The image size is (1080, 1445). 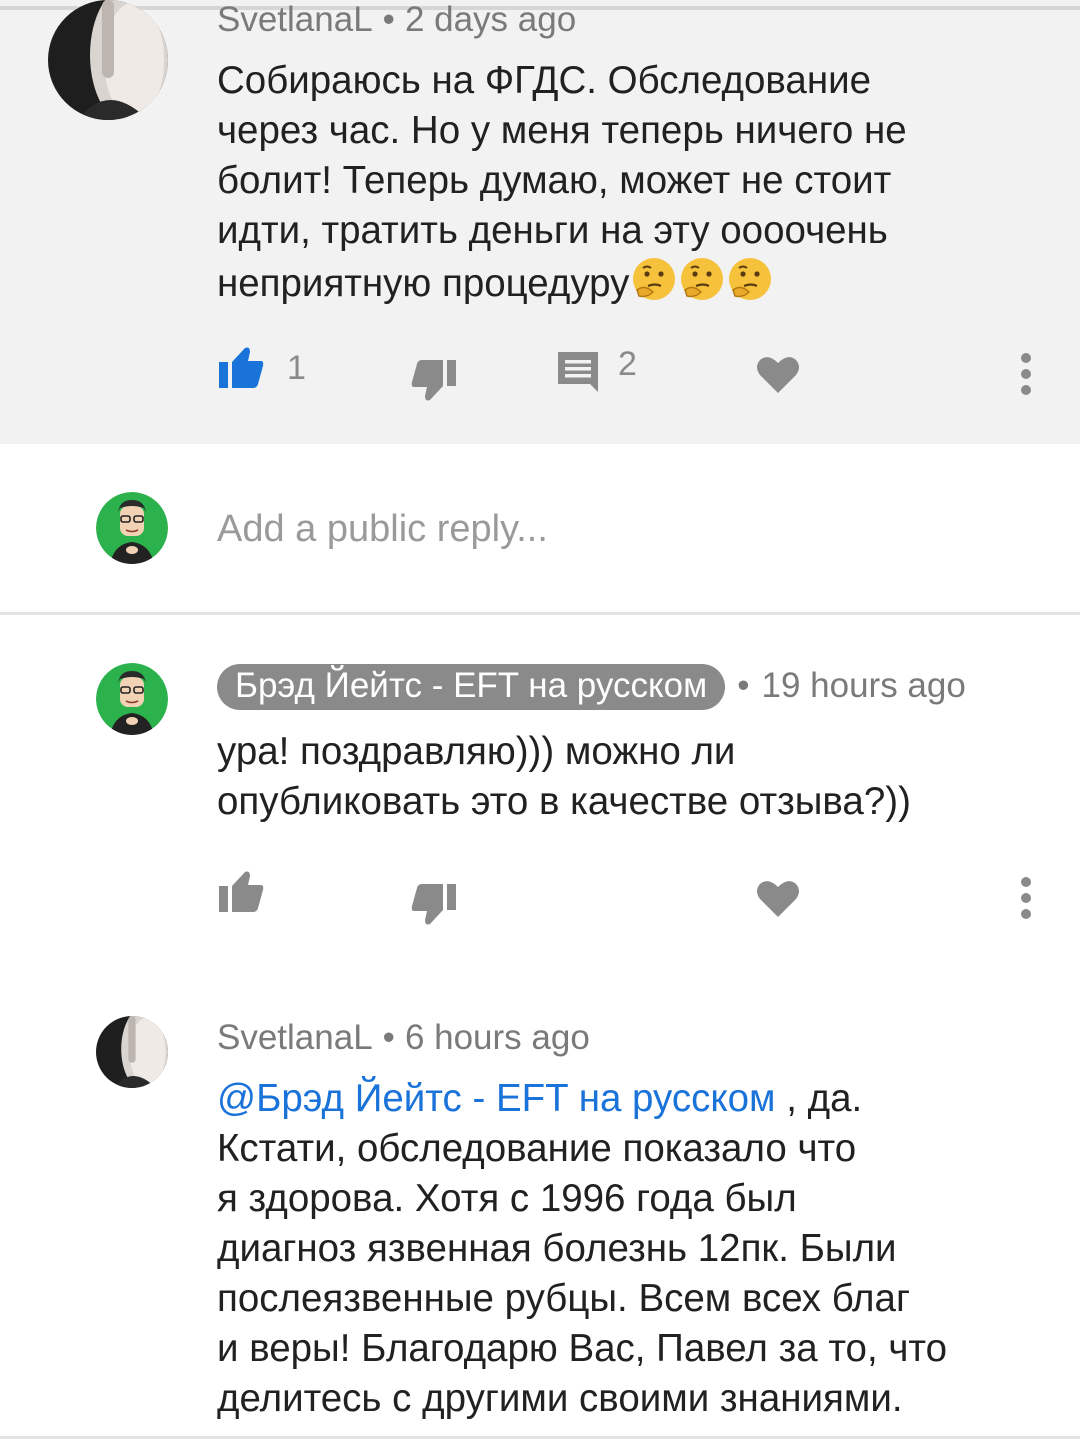 What do you see at coordinates (423, 283) in the screenshot?
I see `comment-line-text: неприятную процедуру` at bounding box center [423, 283].